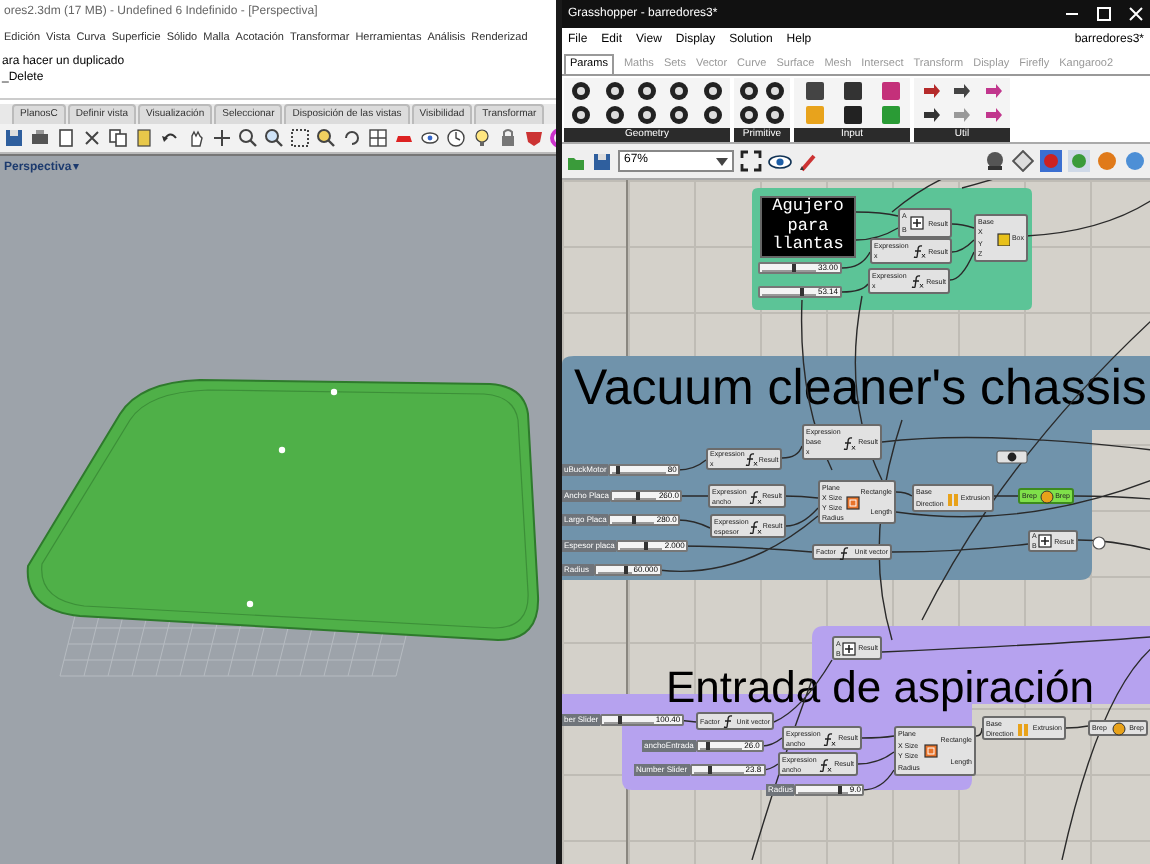  What do you see at coordinates (300, 138) in the screenshot?
I see `zoom-window-icon` at bounding box center [300, 138].